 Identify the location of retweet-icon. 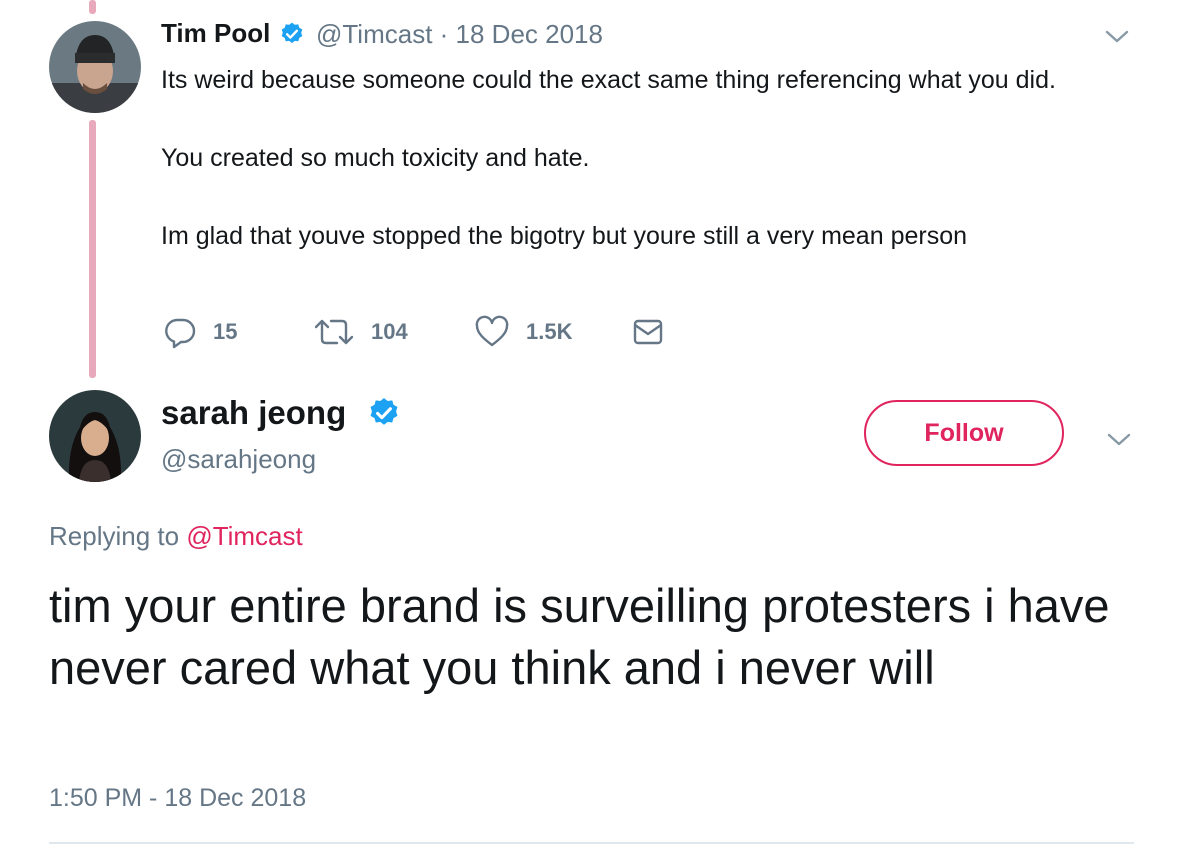
(334, 332).